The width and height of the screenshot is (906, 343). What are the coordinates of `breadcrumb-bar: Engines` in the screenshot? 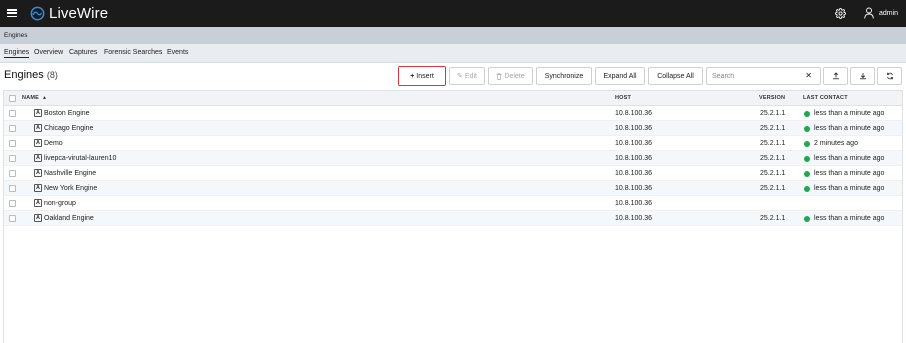 It's located at (453, 35).